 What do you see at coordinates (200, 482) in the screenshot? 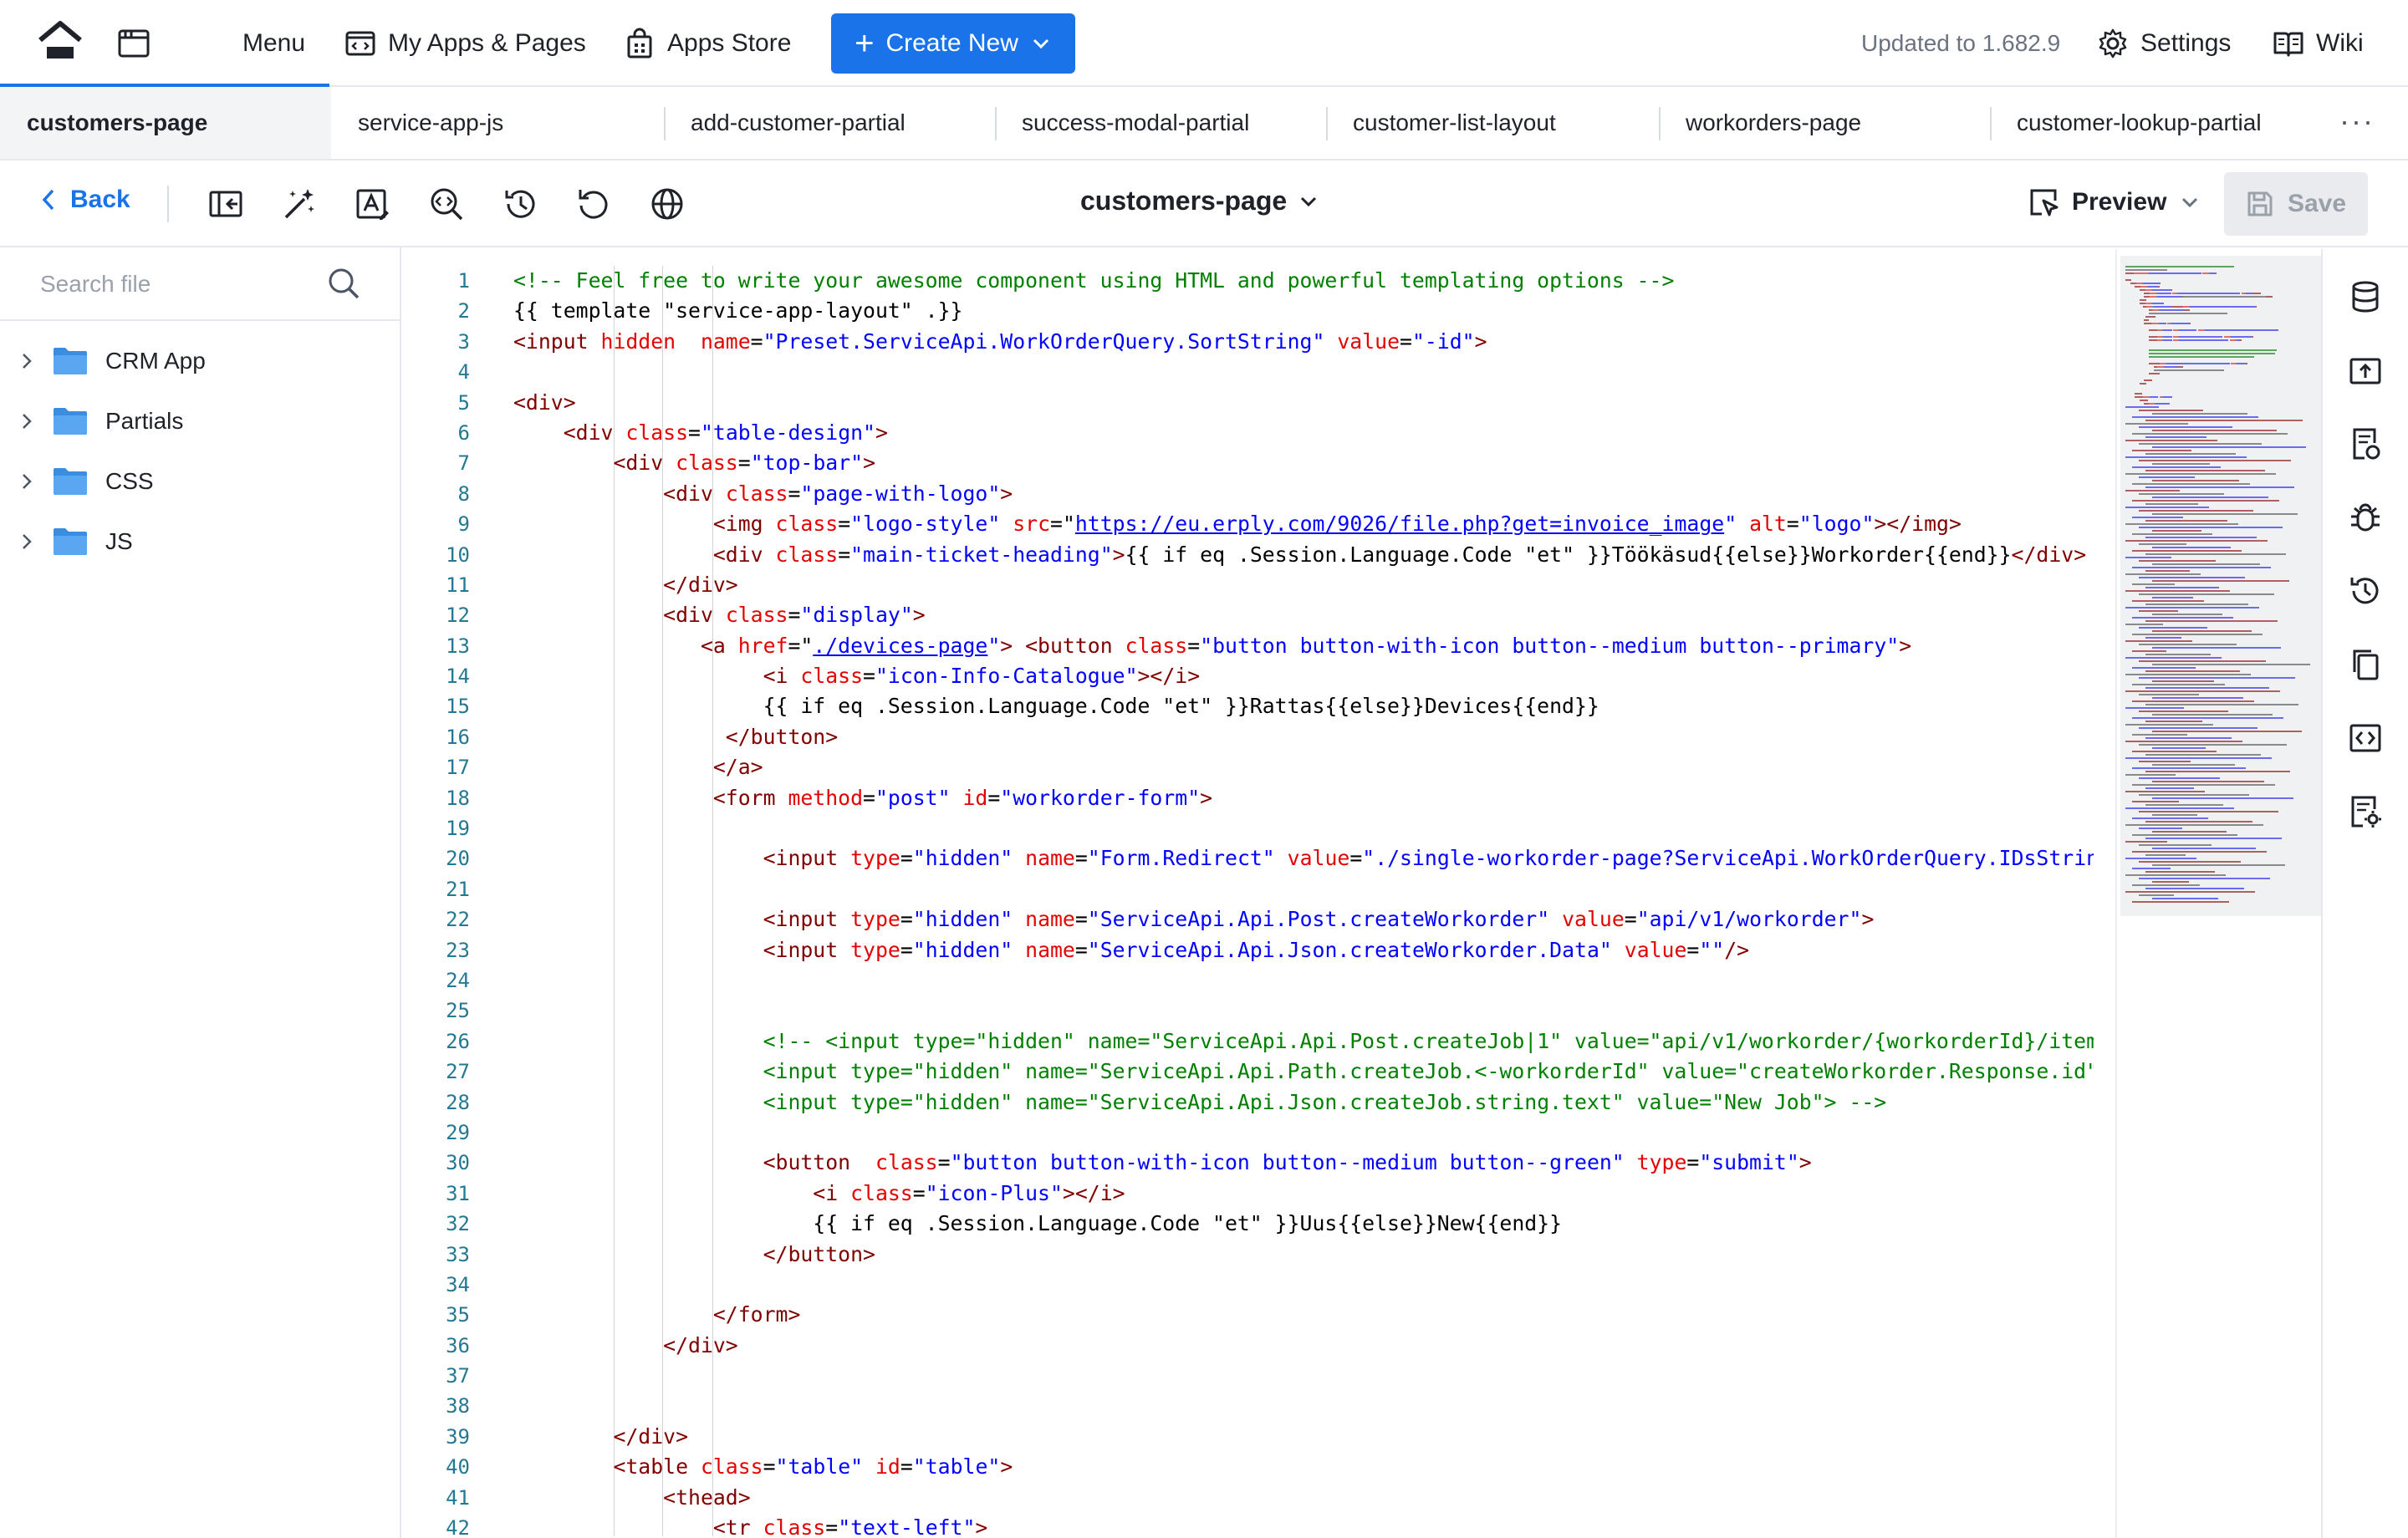
I see `folder-css: CSS` at bounding box center [200, 482].